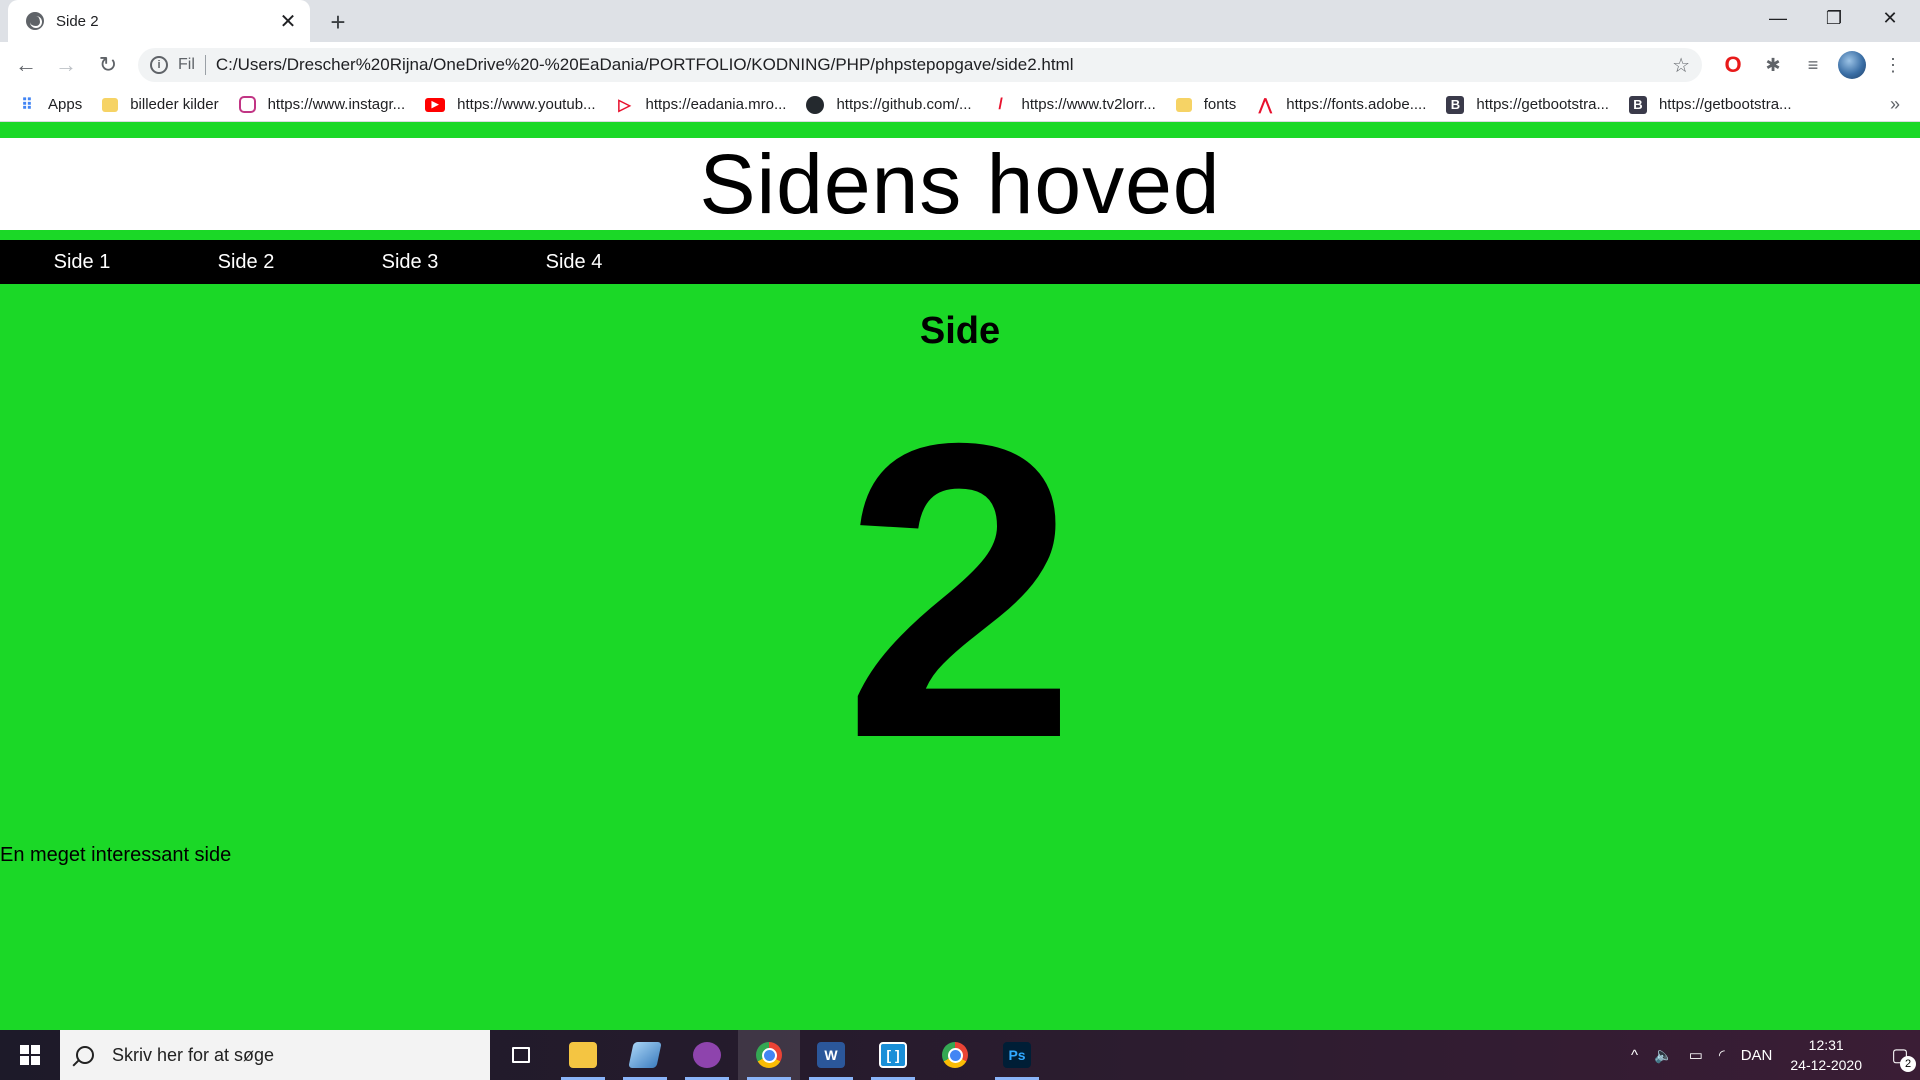 This screenshot has width=1920, height=1080. I want to click on nav-link-side-4: Side 4, so click(574, 262).